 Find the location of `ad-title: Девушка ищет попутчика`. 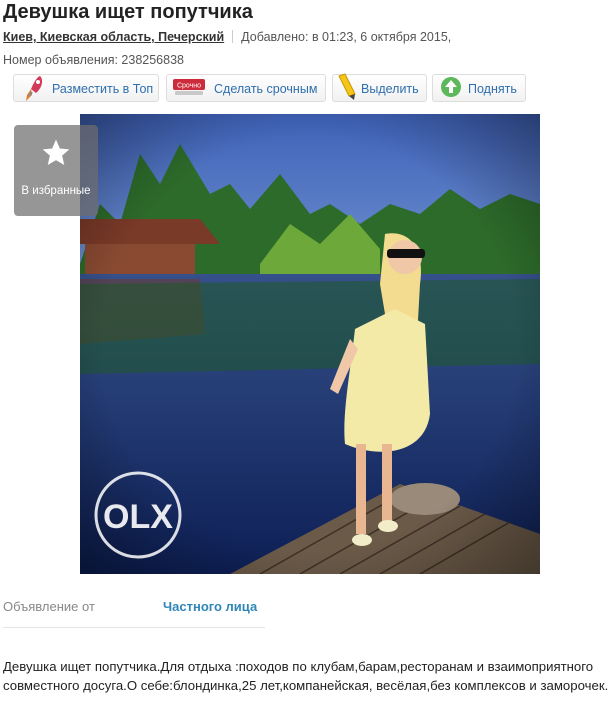

ad-title: Девушка ищет попутчика is located at coordinates (128, 12).